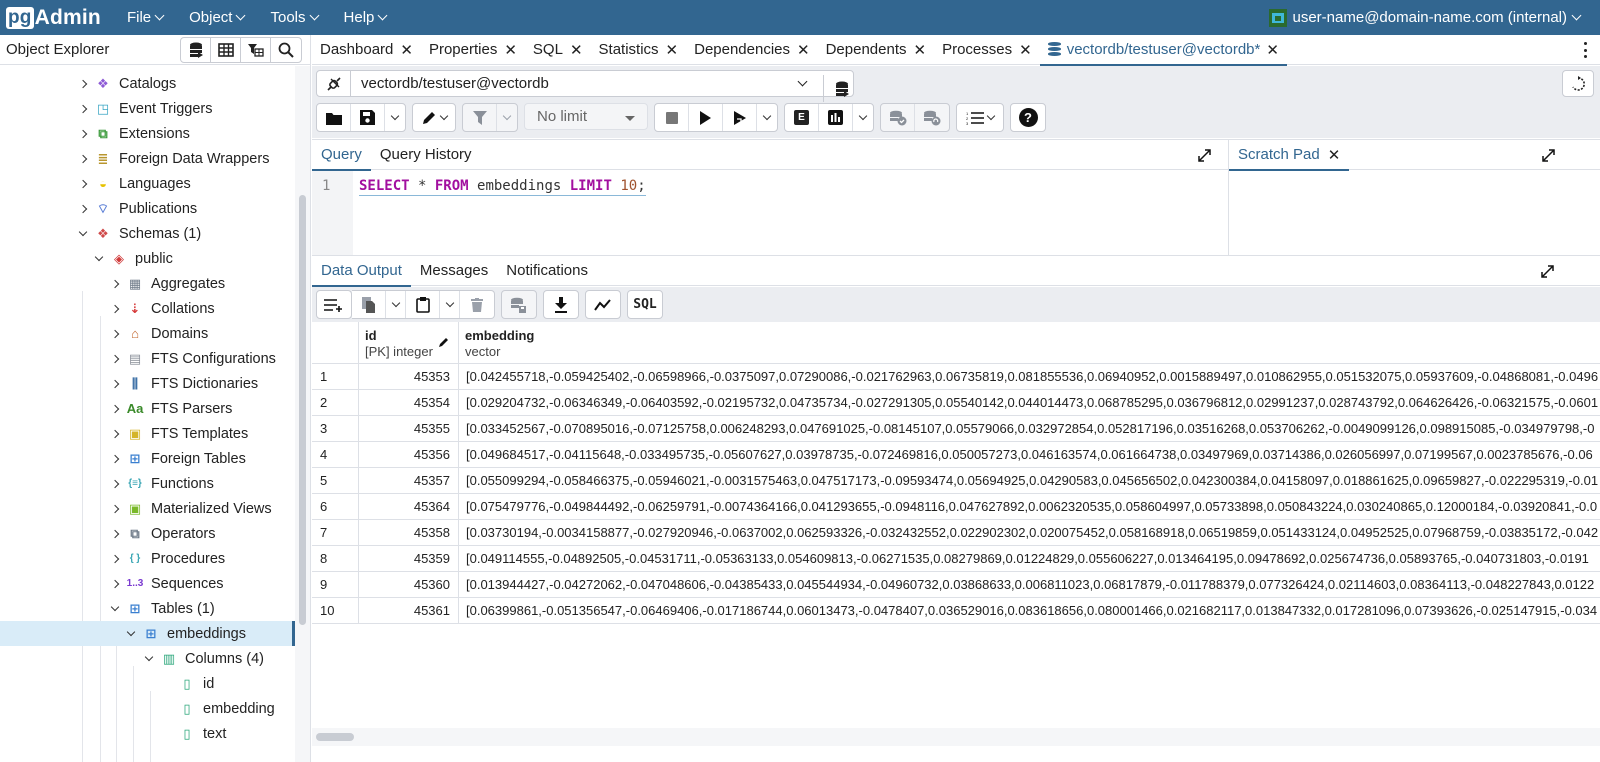  What do you see at coordinates (898, 117) in the screenshot?
I see `commit-button` at bounding box center [898, 117].